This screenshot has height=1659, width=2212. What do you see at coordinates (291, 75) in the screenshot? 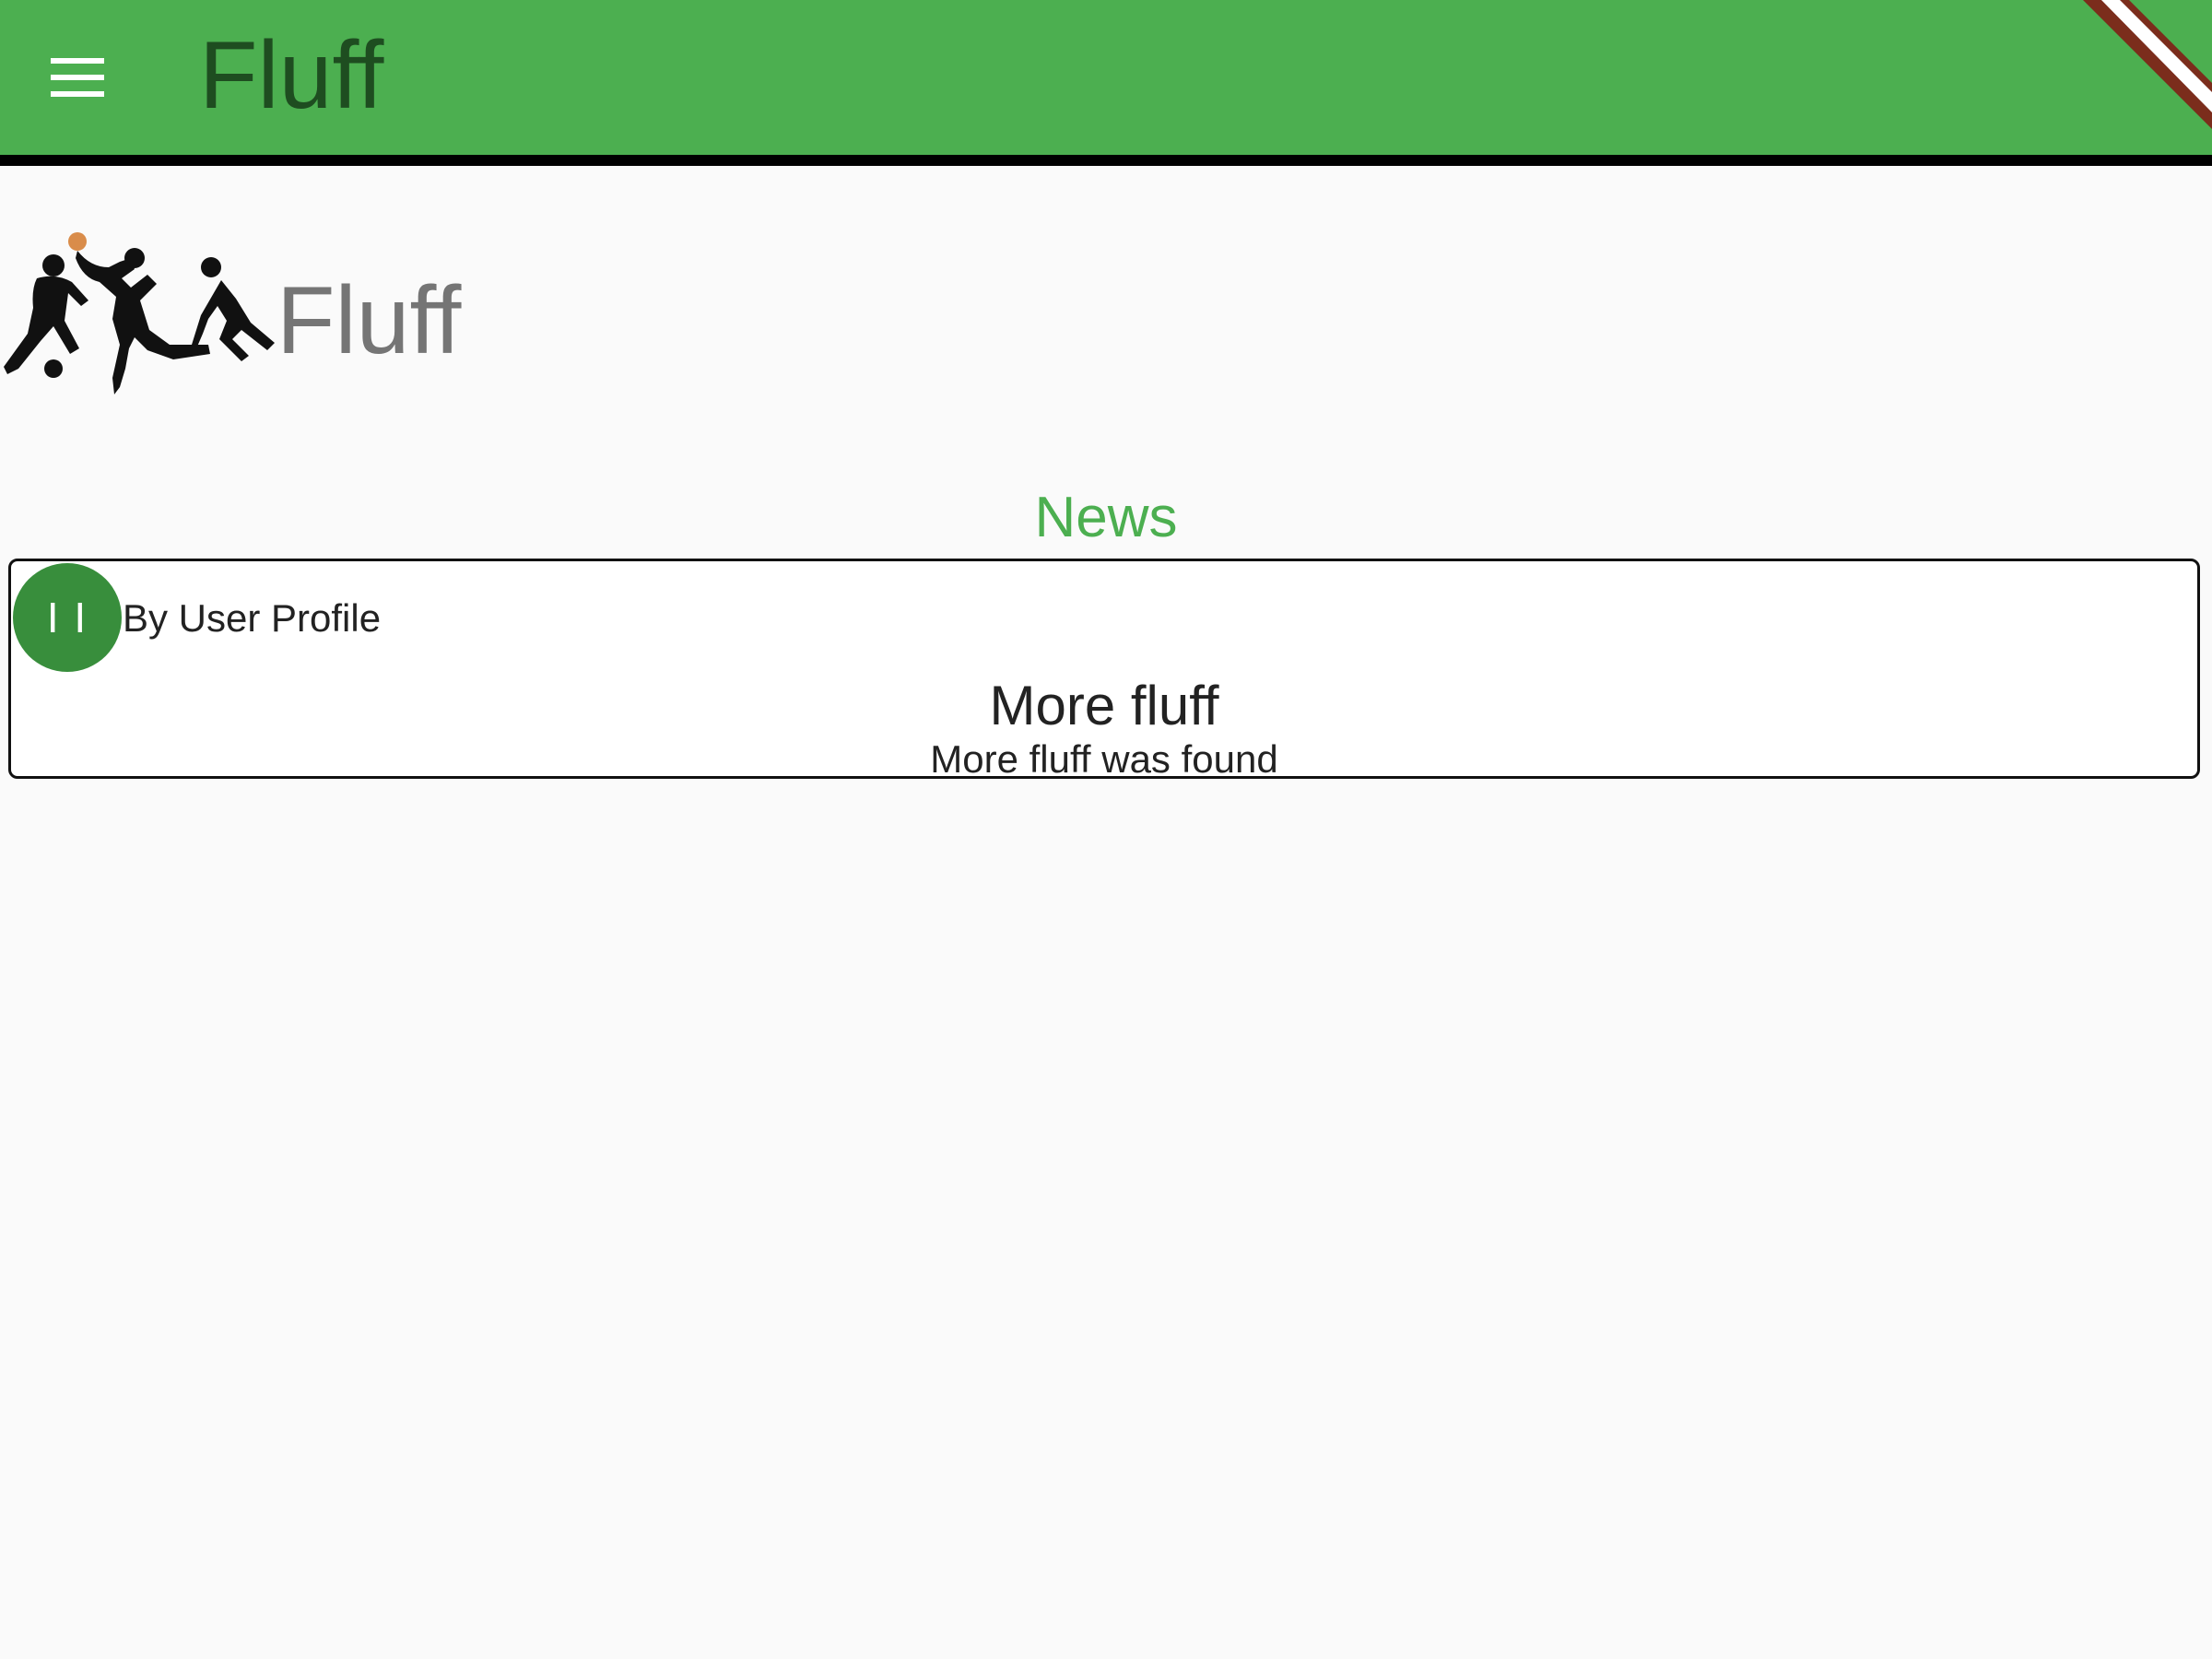
I see `app-title: Fluff` at bounding box center [291, 75].